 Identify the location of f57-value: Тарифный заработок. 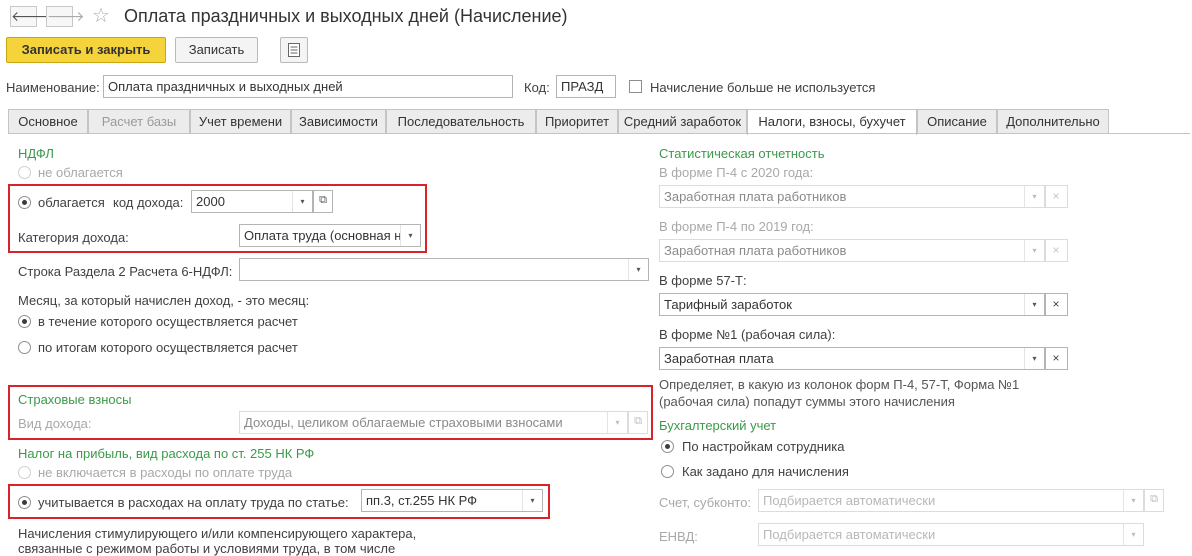
(728, 304).